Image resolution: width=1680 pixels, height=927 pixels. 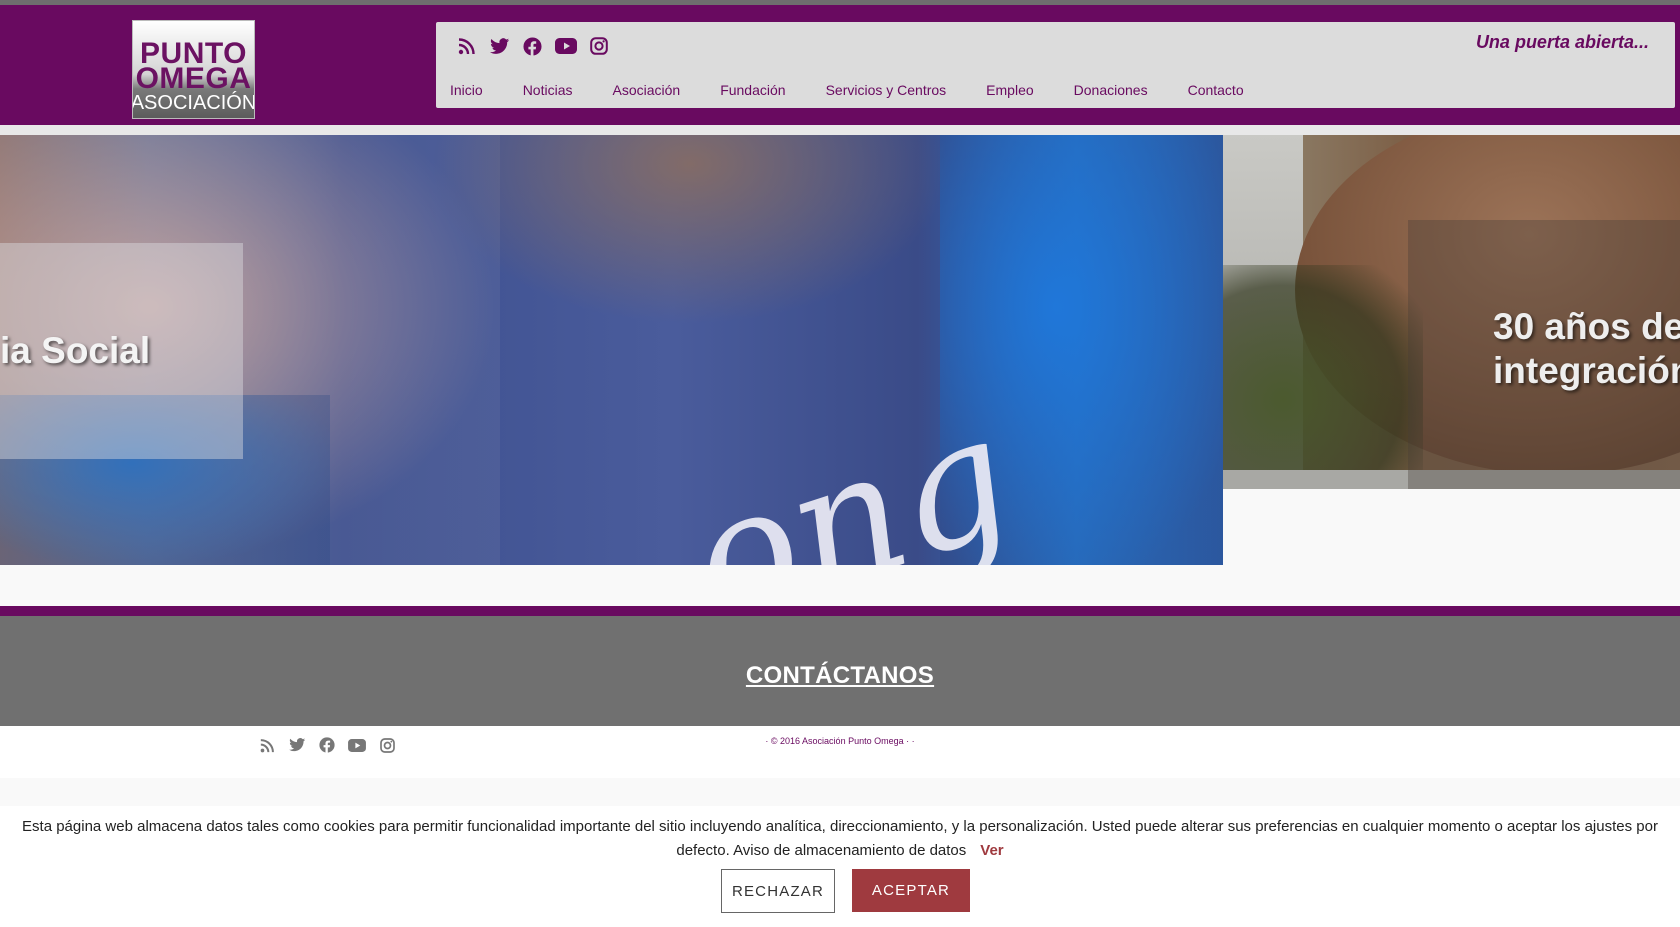 What do you see at coordinates (1451, 312) in the screenshot?
I see `slider-slide-2: 30 años de integración` at bounding box center [1451, 312].